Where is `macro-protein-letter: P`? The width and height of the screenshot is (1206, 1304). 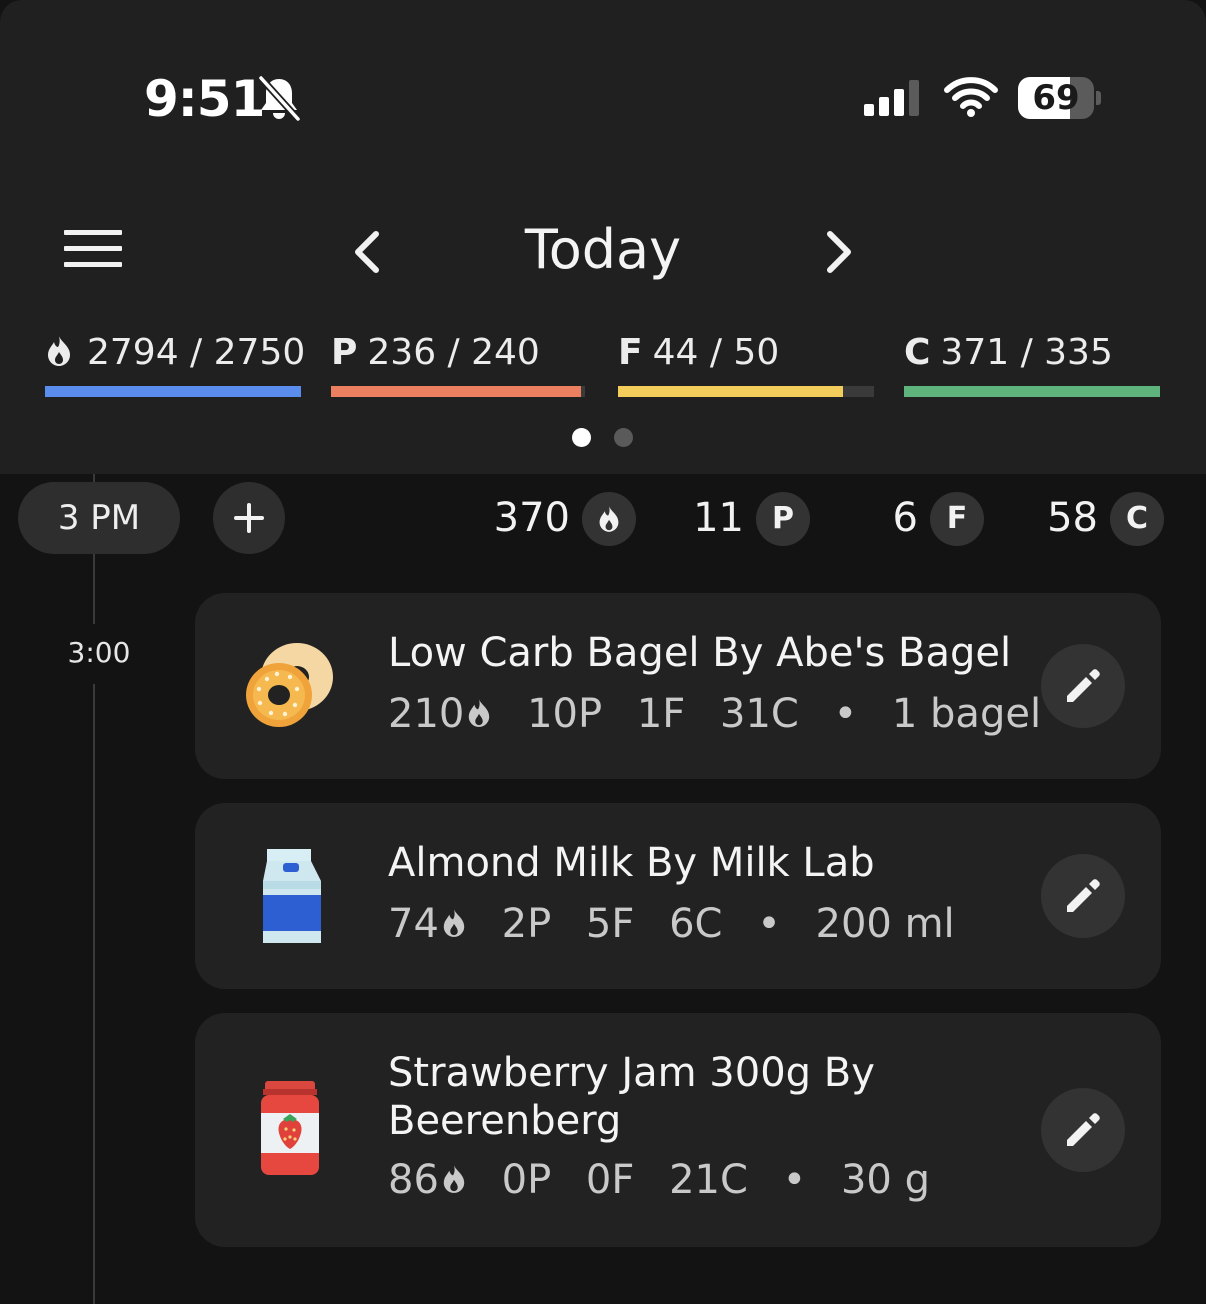 macro-protein-letter: P is located at coordinates (344, 352).